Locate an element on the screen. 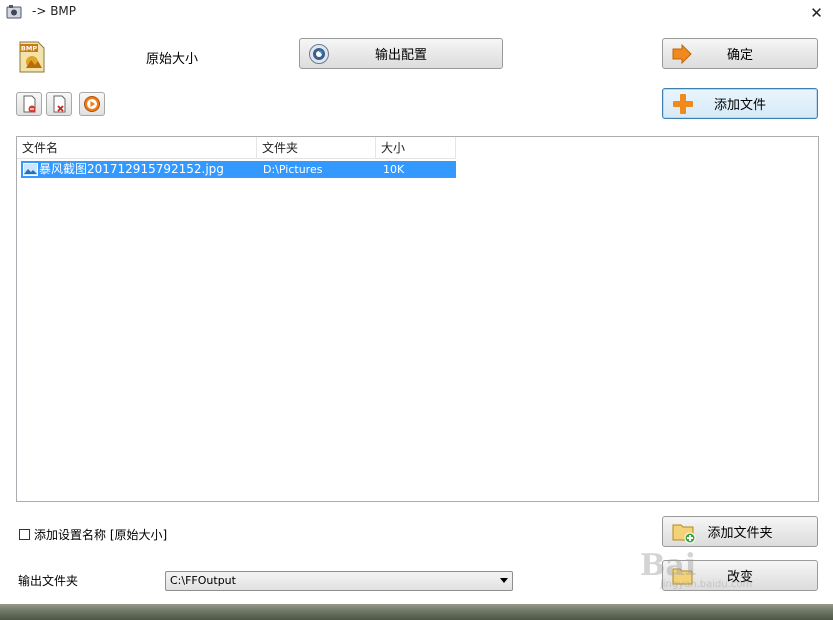 The image size is (833, 620). column-header-folder: 文件夹 is located at coordinates (316, 148).